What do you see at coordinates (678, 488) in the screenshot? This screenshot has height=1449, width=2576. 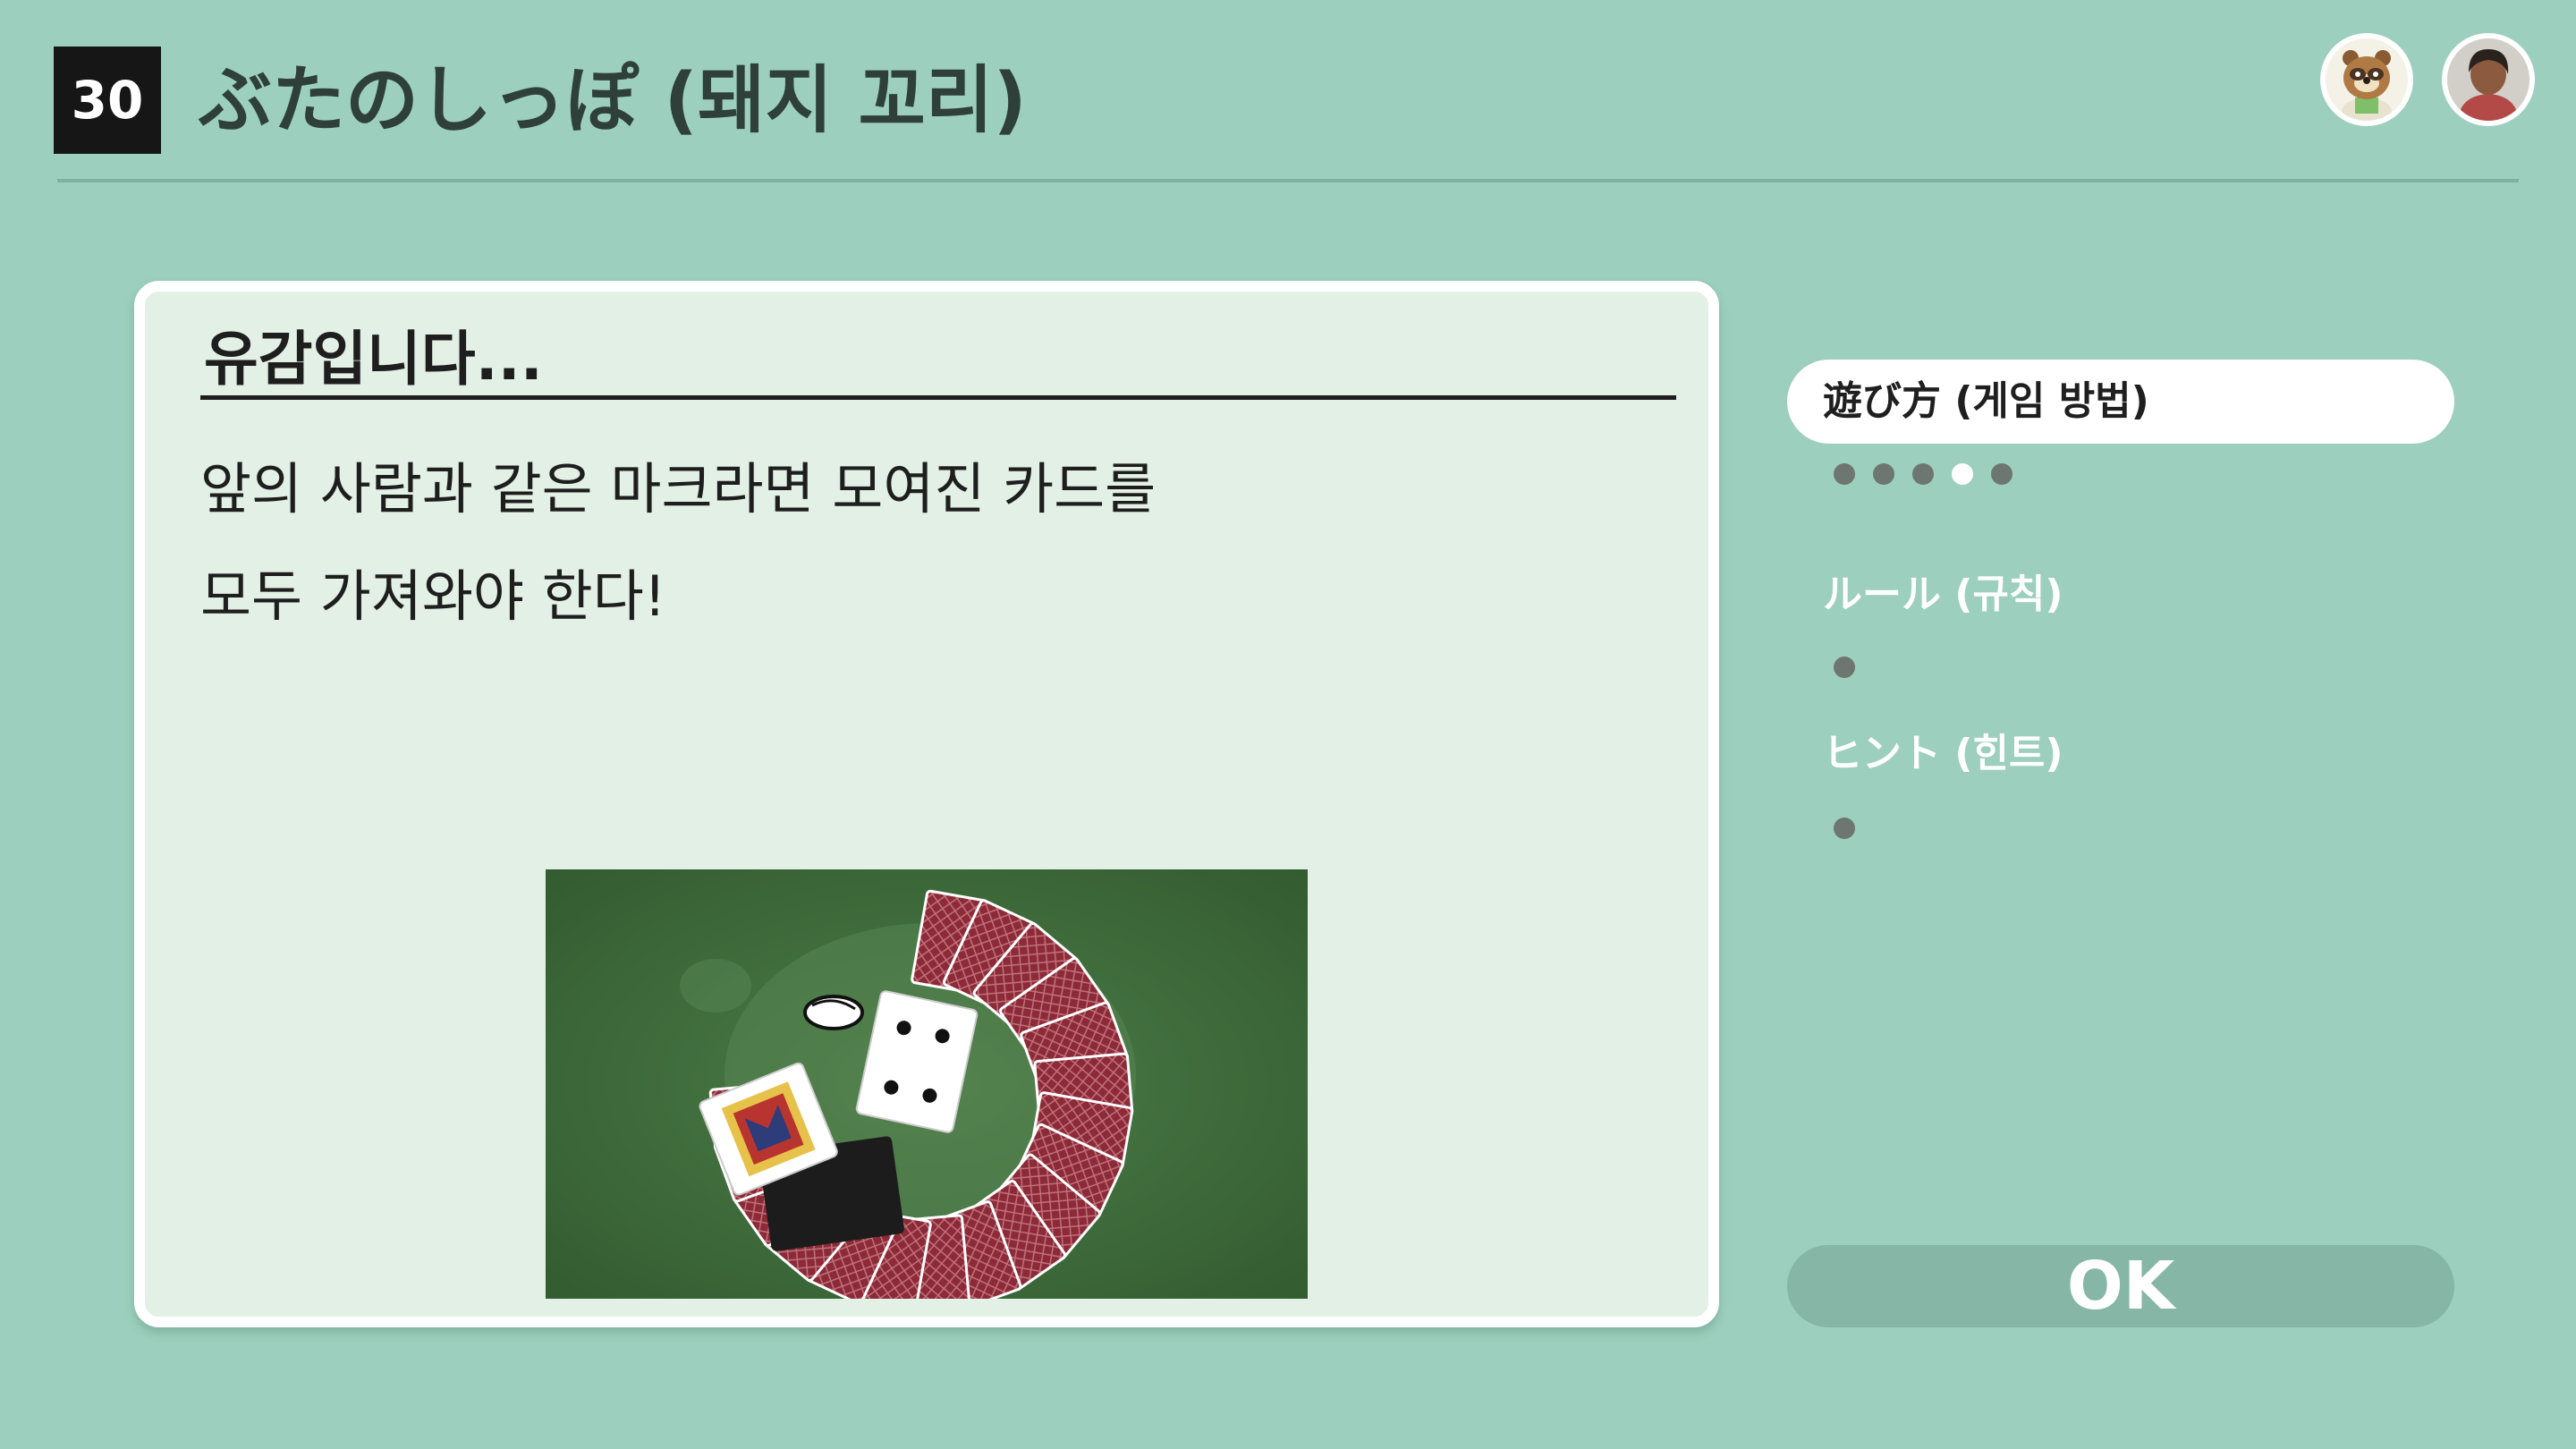 I see `panel-body-line-1: 앞의 사람과 같은 마크라면 모여진 카드를` at bounding box center [678, 488].